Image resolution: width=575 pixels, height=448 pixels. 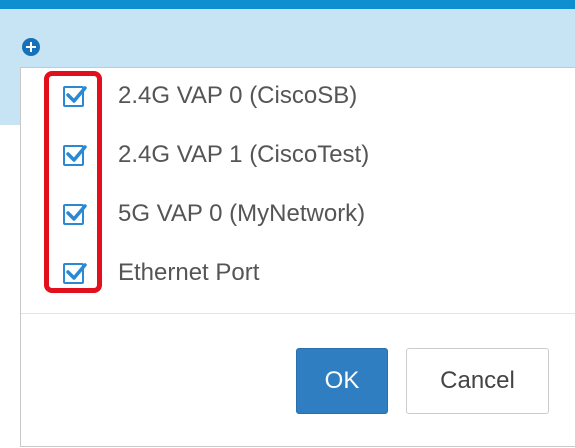 I want to click on cancel-button: Cancel, so click(x=477, y=381).